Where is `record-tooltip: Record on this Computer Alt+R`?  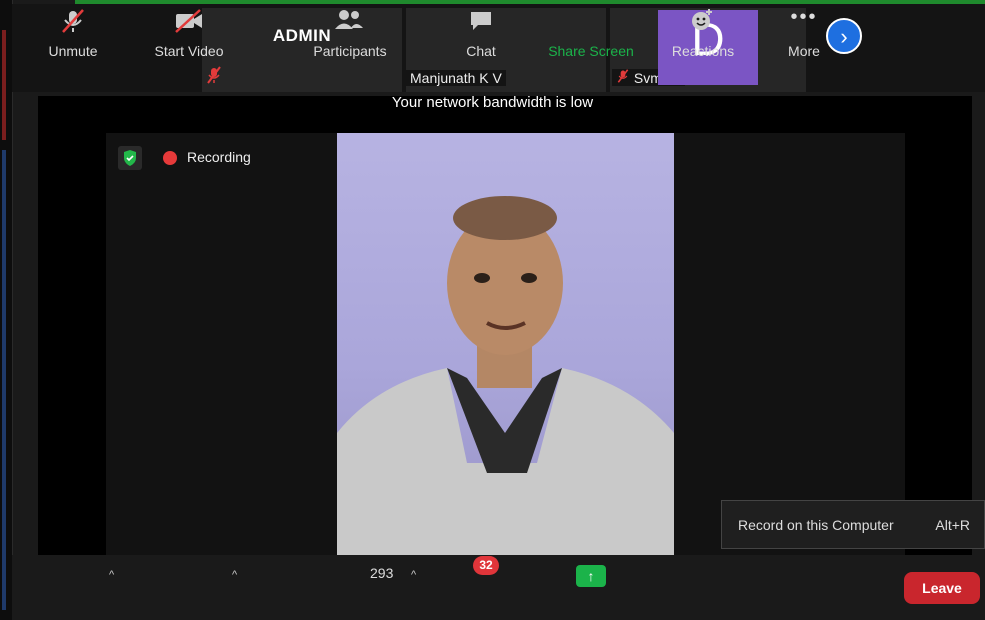
record-tooltip: Record on this Computer Alt+R is located at coordinates (853, 524).